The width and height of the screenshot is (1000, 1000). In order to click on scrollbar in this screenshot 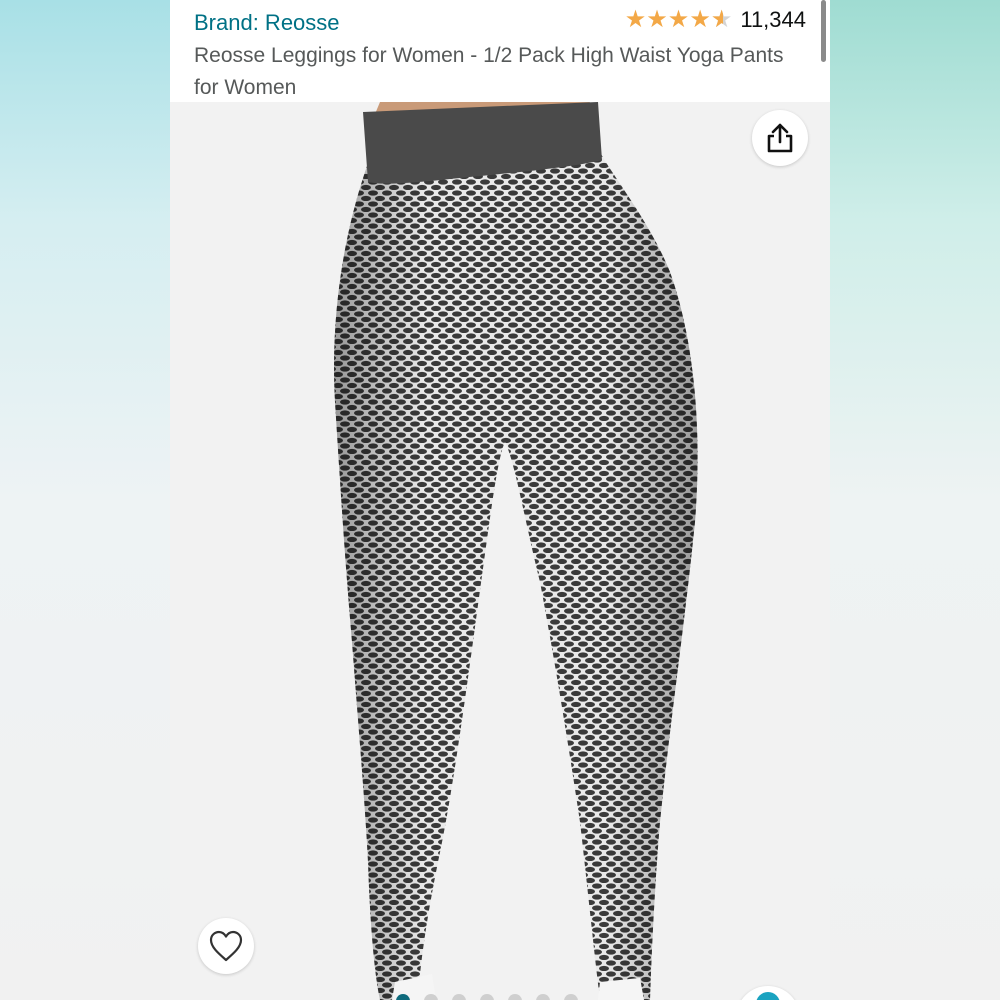, I will do `click(823, 31)`.